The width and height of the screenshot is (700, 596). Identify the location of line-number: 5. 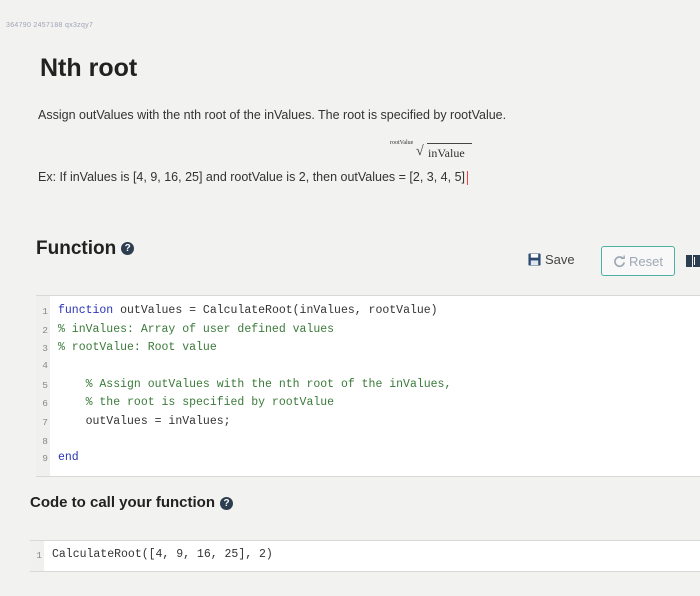
(45, 385).